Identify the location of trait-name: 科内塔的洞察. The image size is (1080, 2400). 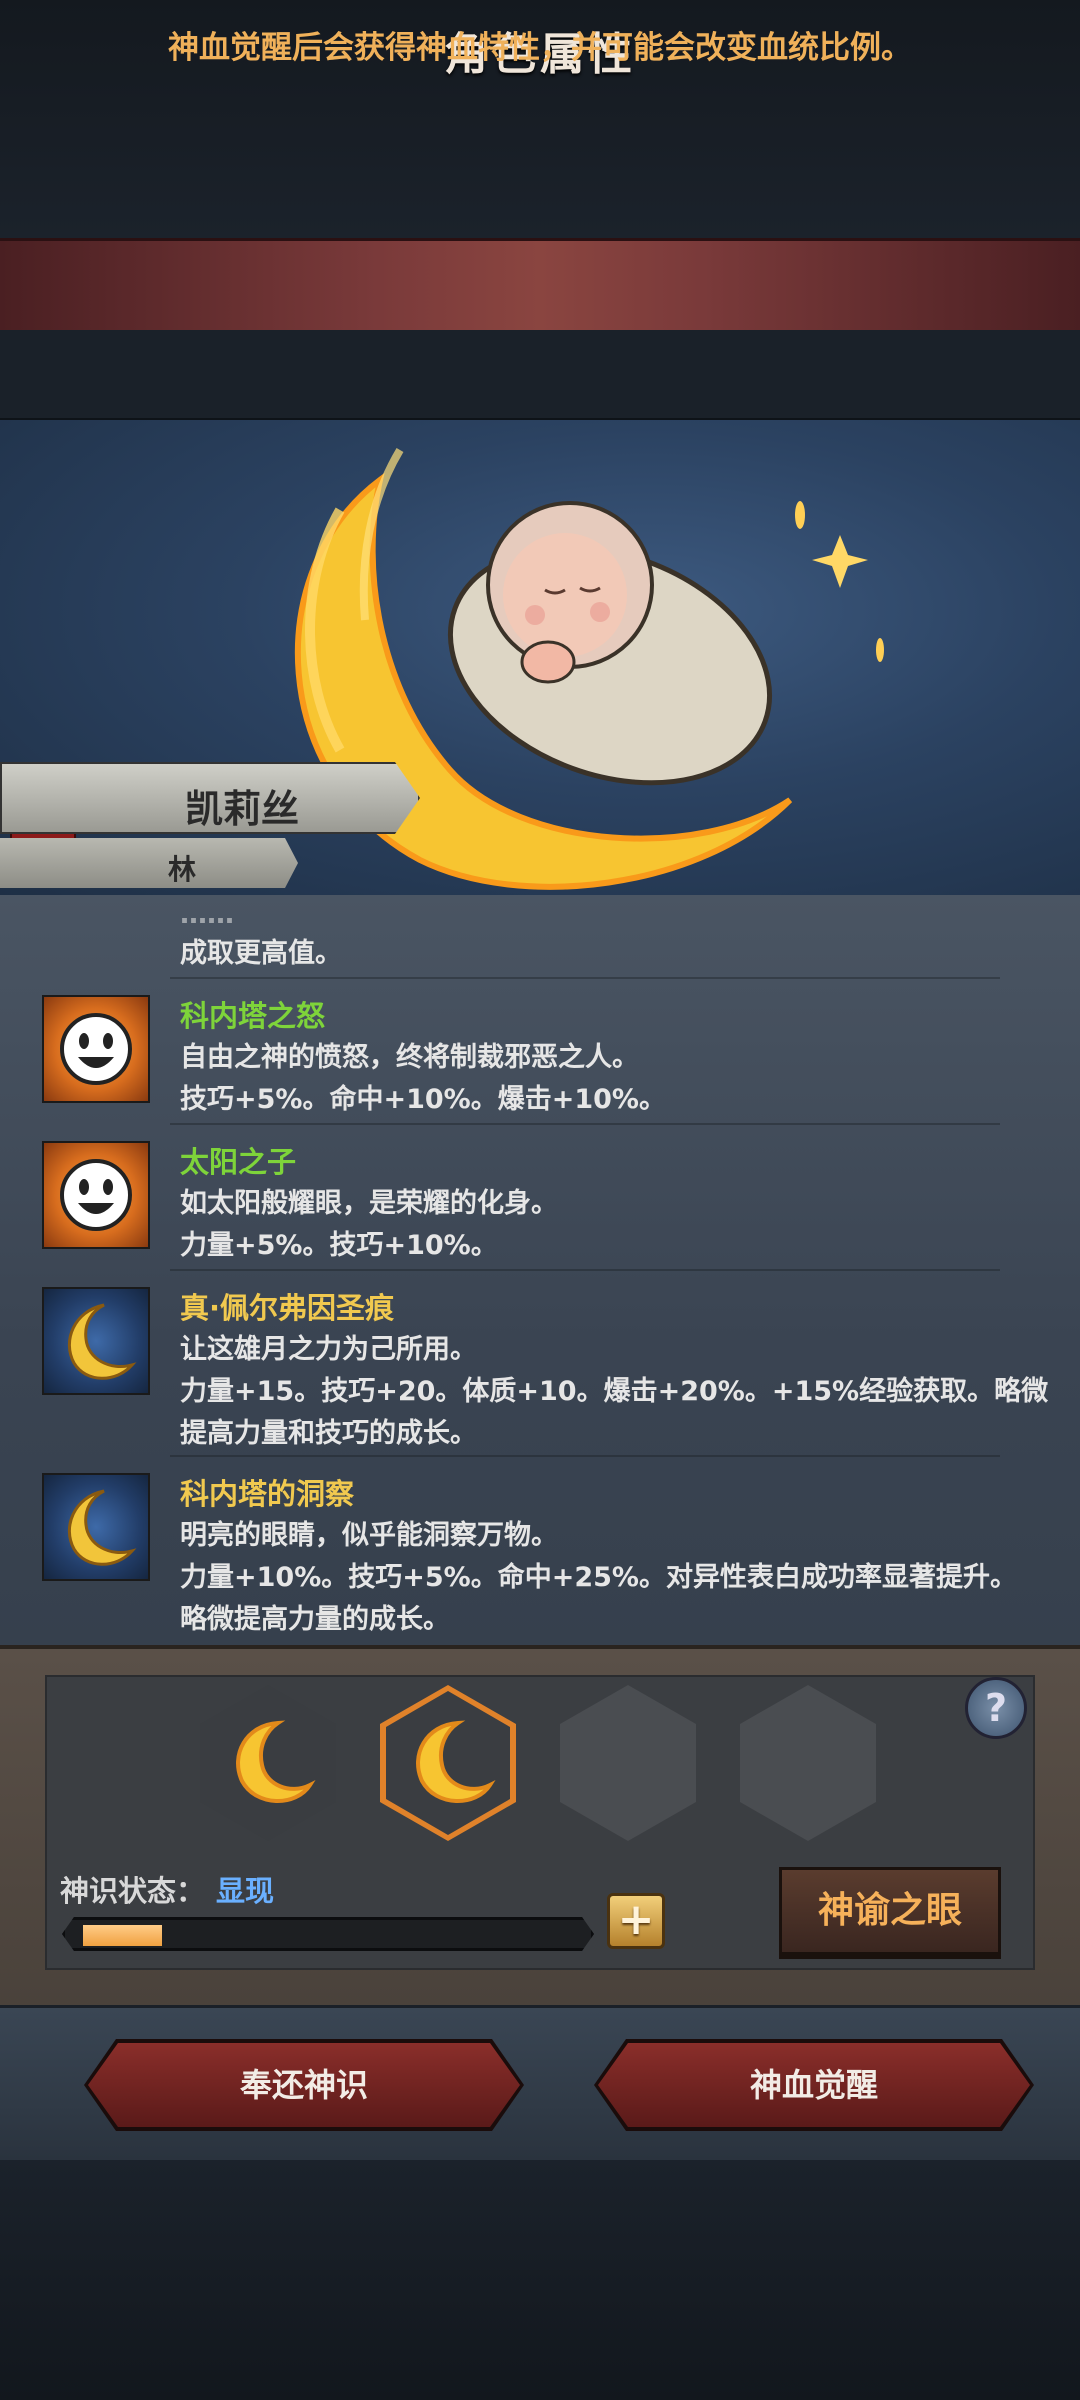
(267, 1494).